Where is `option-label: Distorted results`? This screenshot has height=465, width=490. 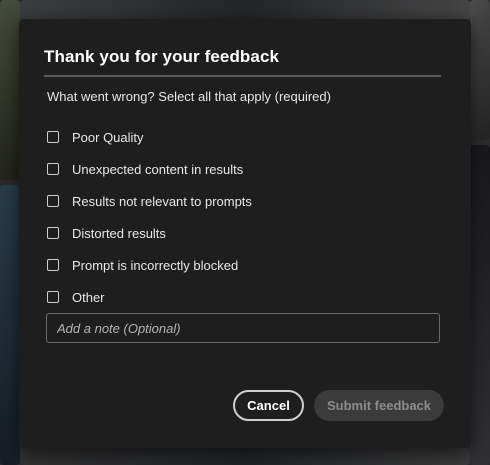
option-label: Distorted results is located at coordinates (119, 233).